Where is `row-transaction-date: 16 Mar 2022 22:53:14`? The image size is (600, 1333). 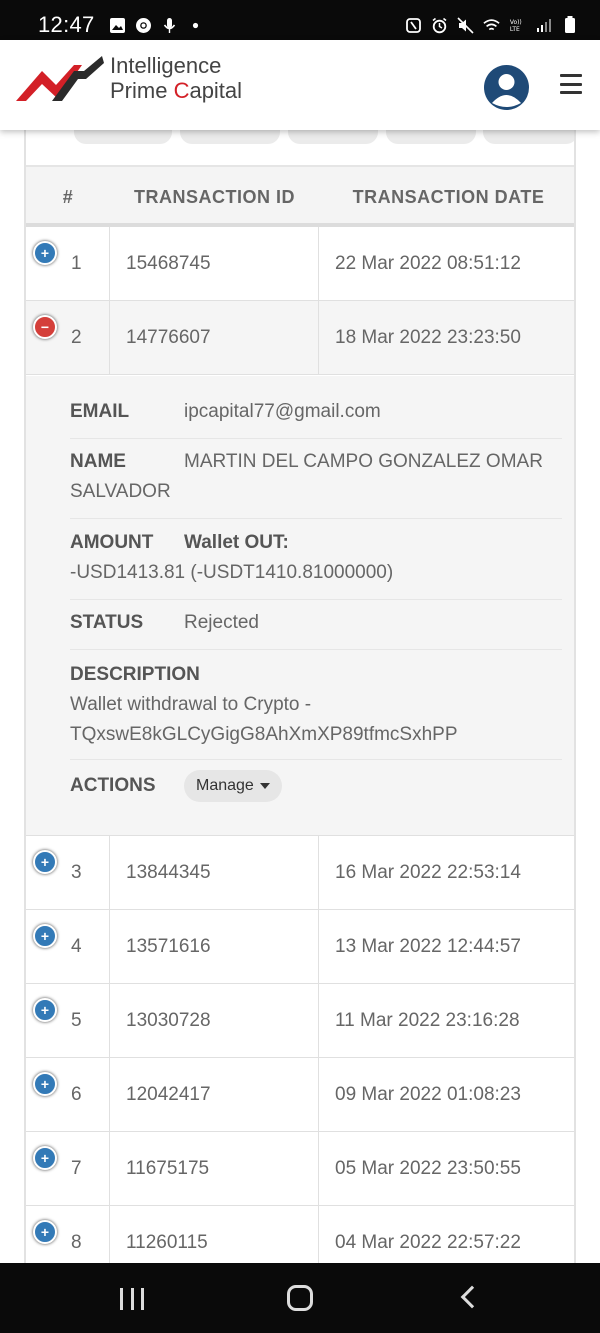 row-transaction-date: 16 Mar 2022 22:53:14 is located at coordinates (428, 872).